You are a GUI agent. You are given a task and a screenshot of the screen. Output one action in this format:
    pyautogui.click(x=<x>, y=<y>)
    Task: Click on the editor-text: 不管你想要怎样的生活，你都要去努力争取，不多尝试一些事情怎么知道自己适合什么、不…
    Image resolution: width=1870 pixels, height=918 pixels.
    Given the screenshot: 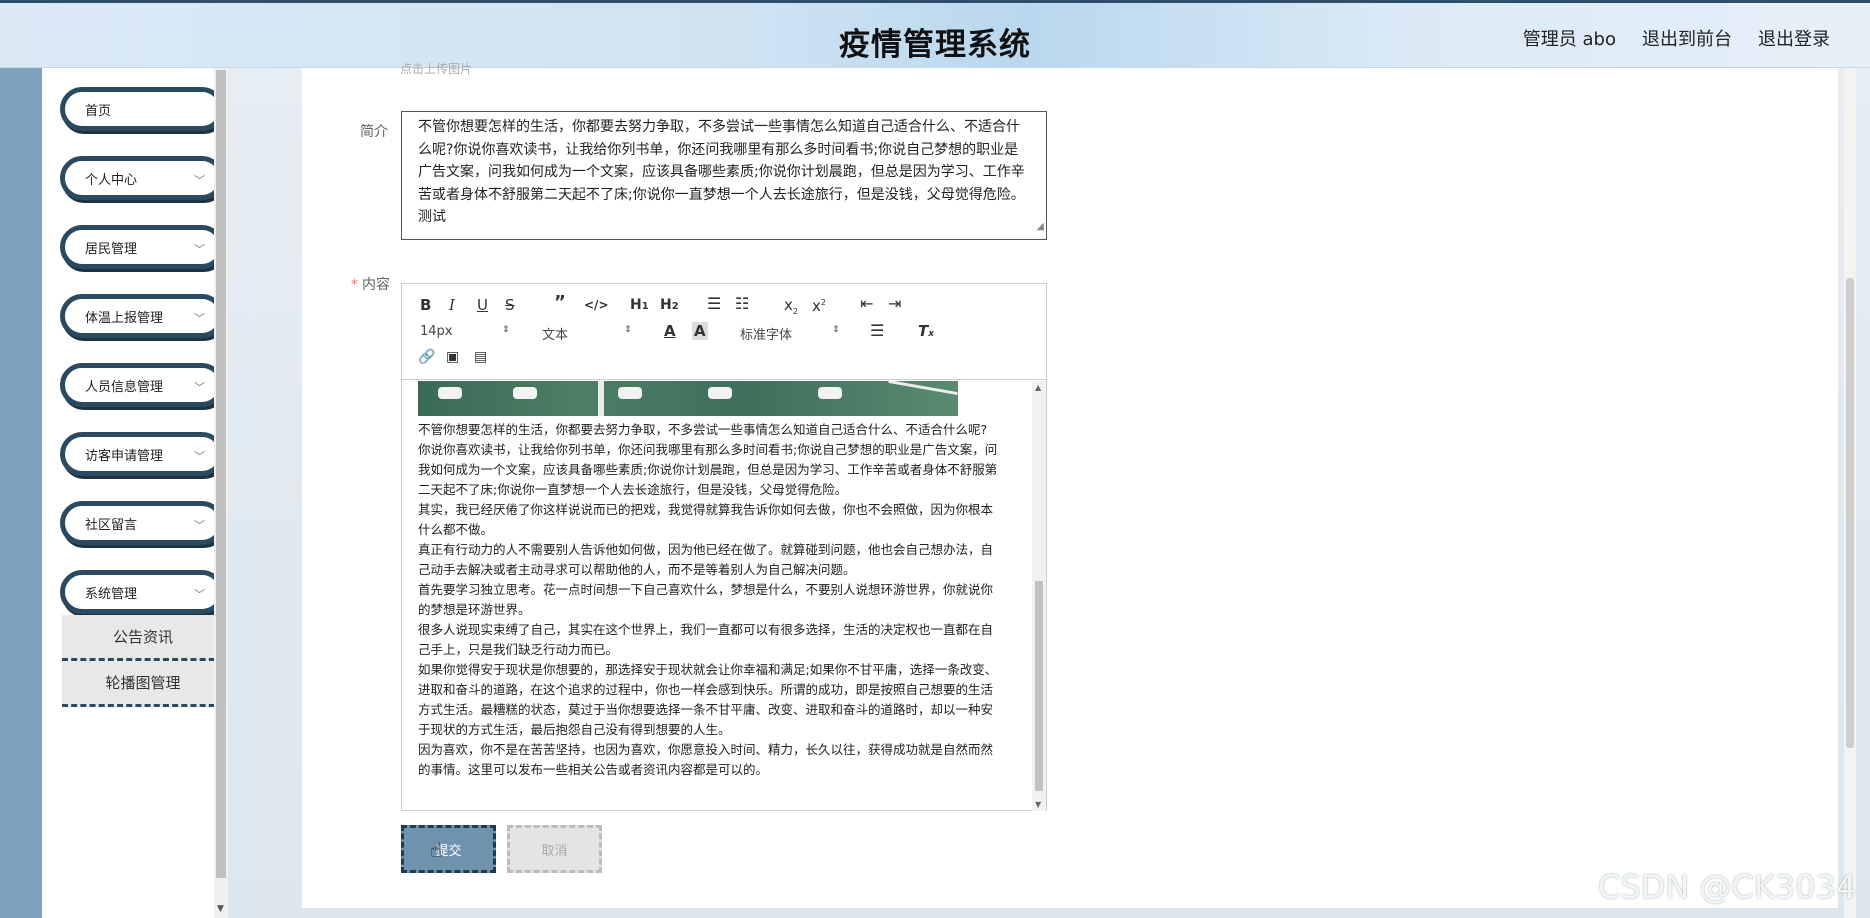 What is the action you would take?
    pyautogui.click(x=710, y=600)
    